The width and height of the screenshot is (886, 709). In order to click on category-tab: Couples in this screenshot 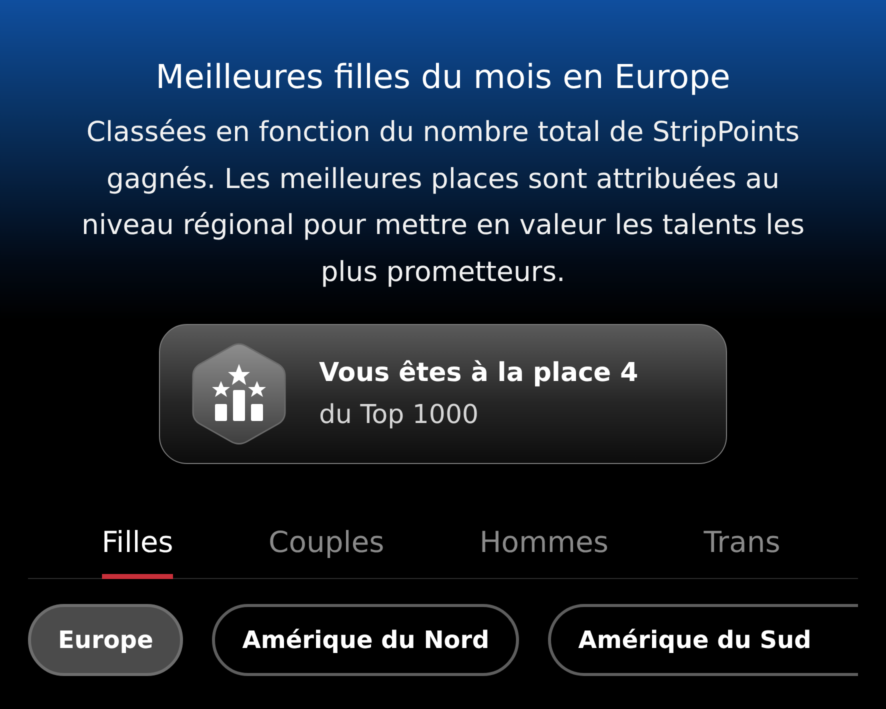, I will do `click(326, 544)`.